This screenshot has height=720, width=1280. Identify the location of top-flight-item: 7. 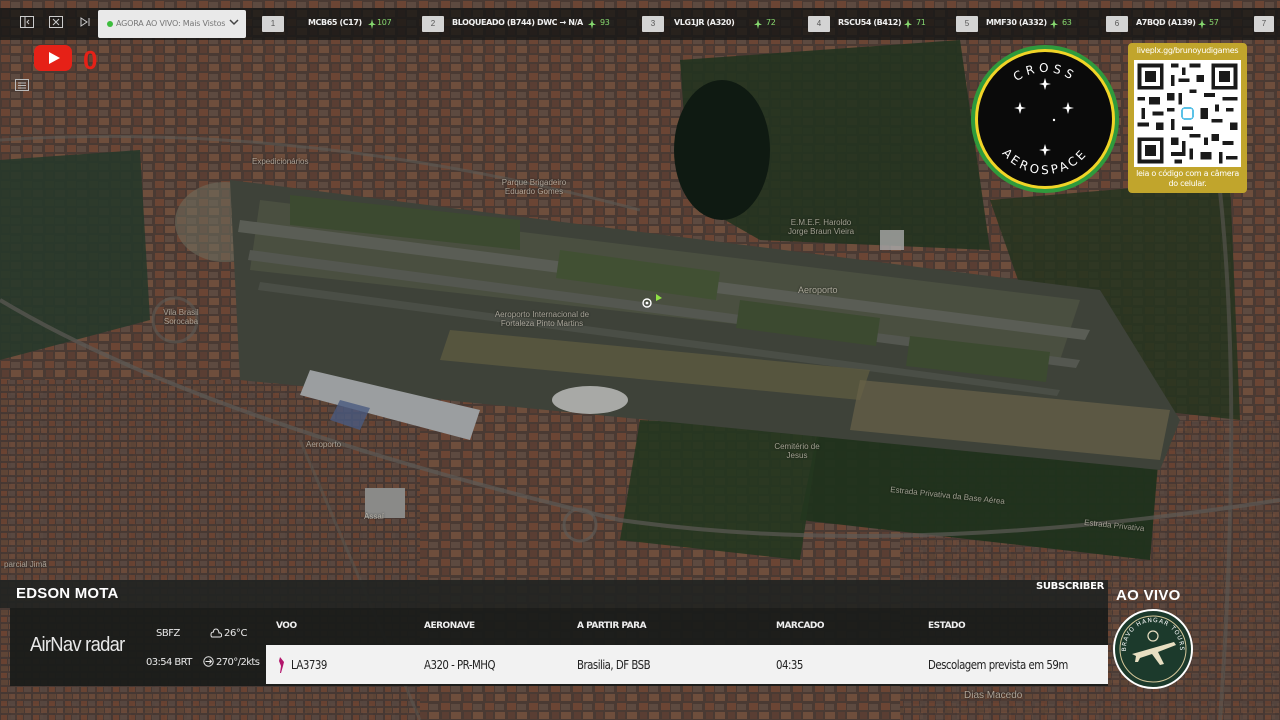
(1266, 24).